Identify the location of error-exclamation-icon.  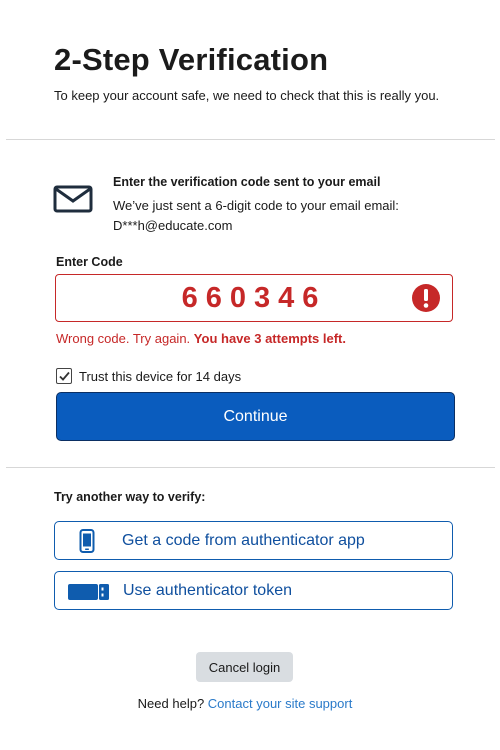
(426, 298).